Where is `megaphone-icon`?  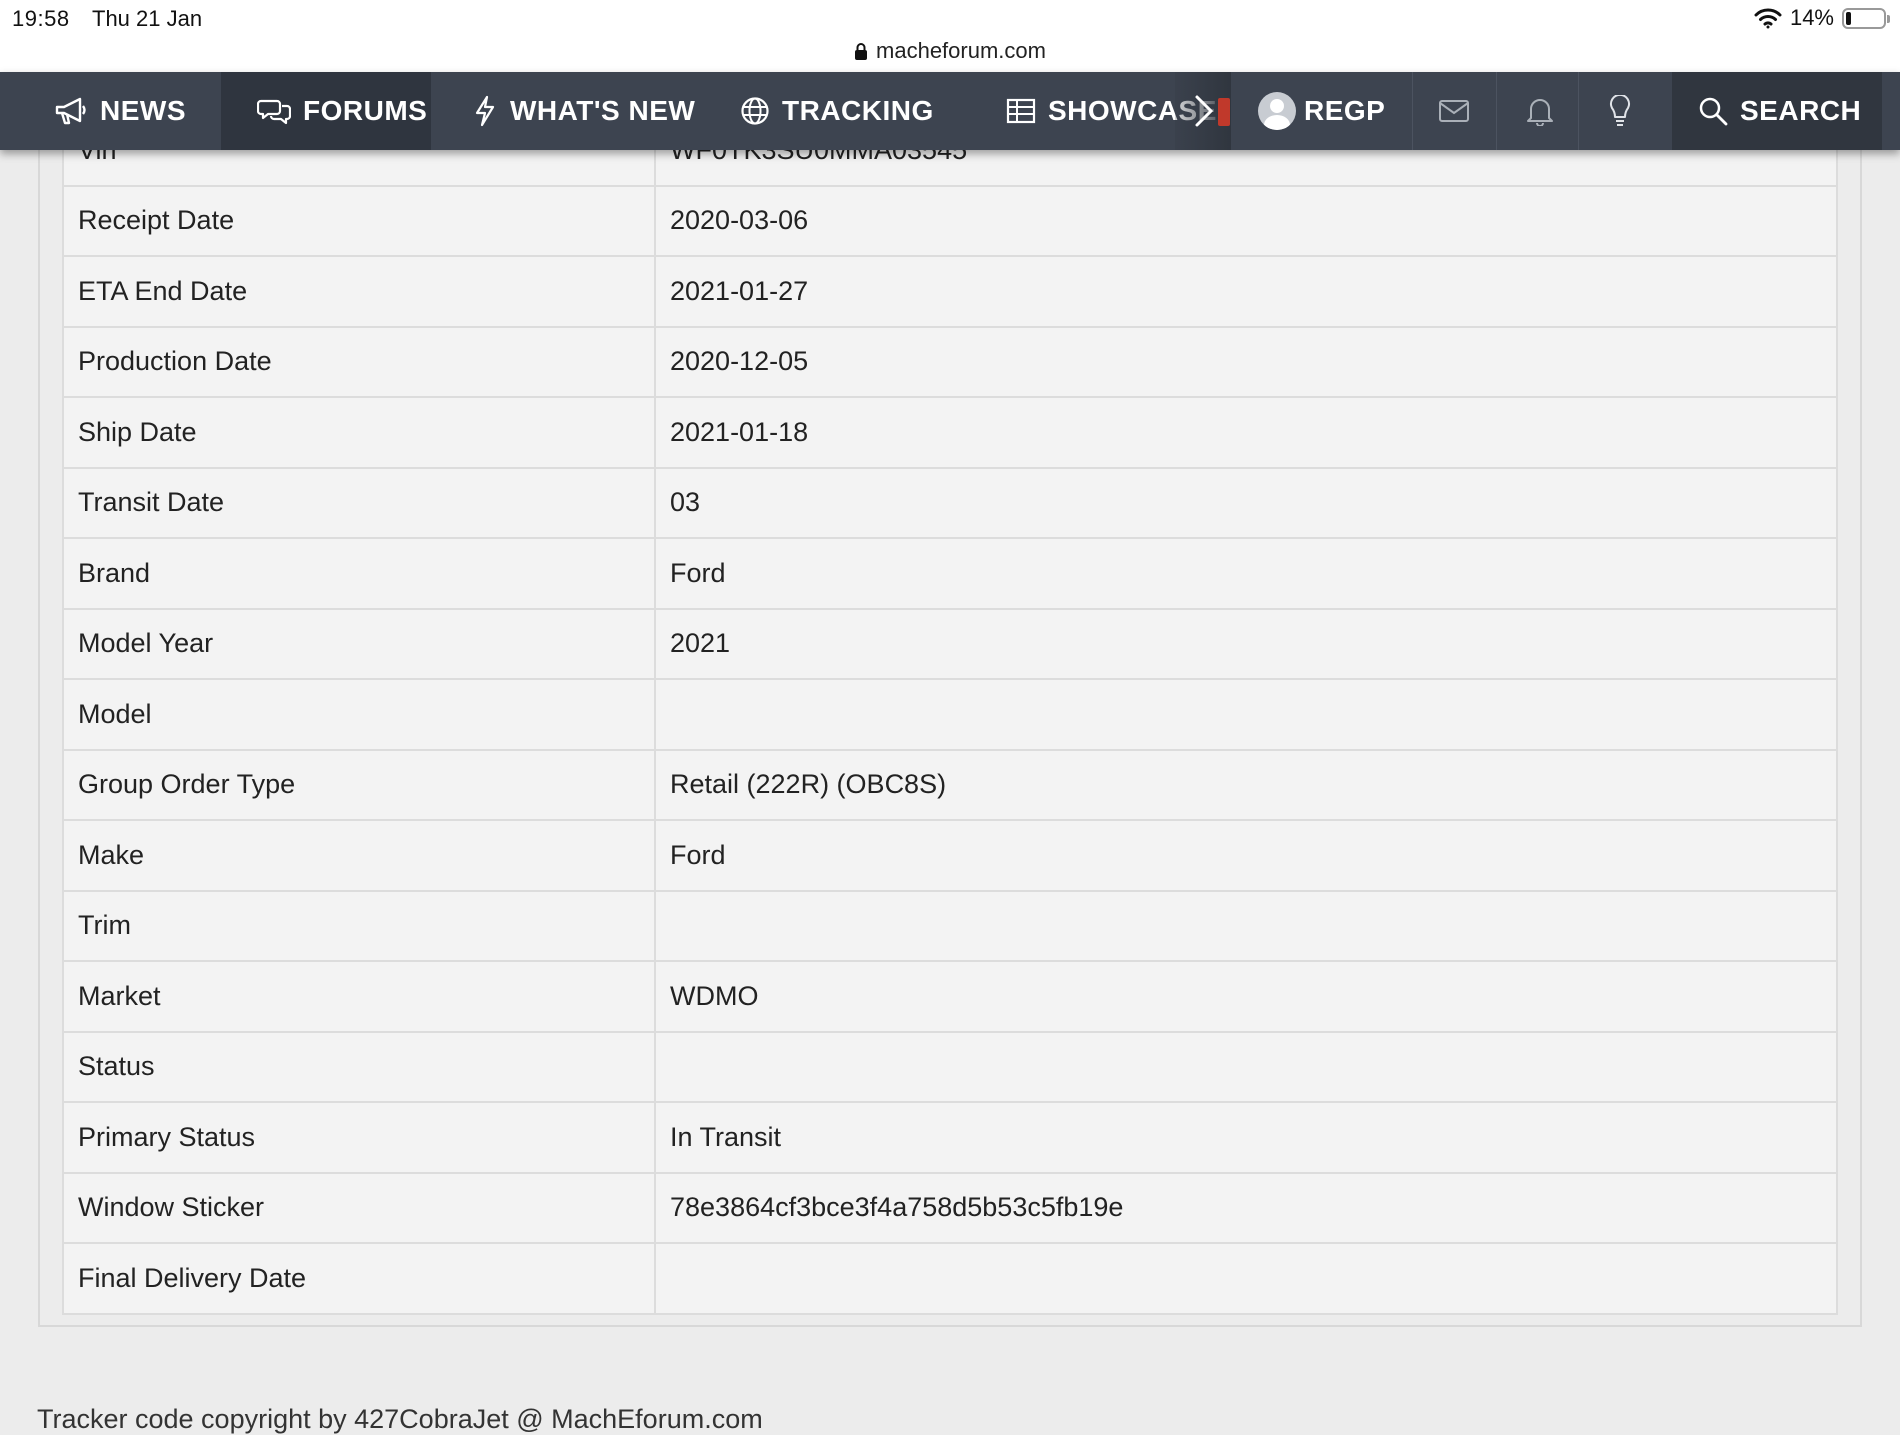 megaphone-icon is located at coordinates (70, 111).